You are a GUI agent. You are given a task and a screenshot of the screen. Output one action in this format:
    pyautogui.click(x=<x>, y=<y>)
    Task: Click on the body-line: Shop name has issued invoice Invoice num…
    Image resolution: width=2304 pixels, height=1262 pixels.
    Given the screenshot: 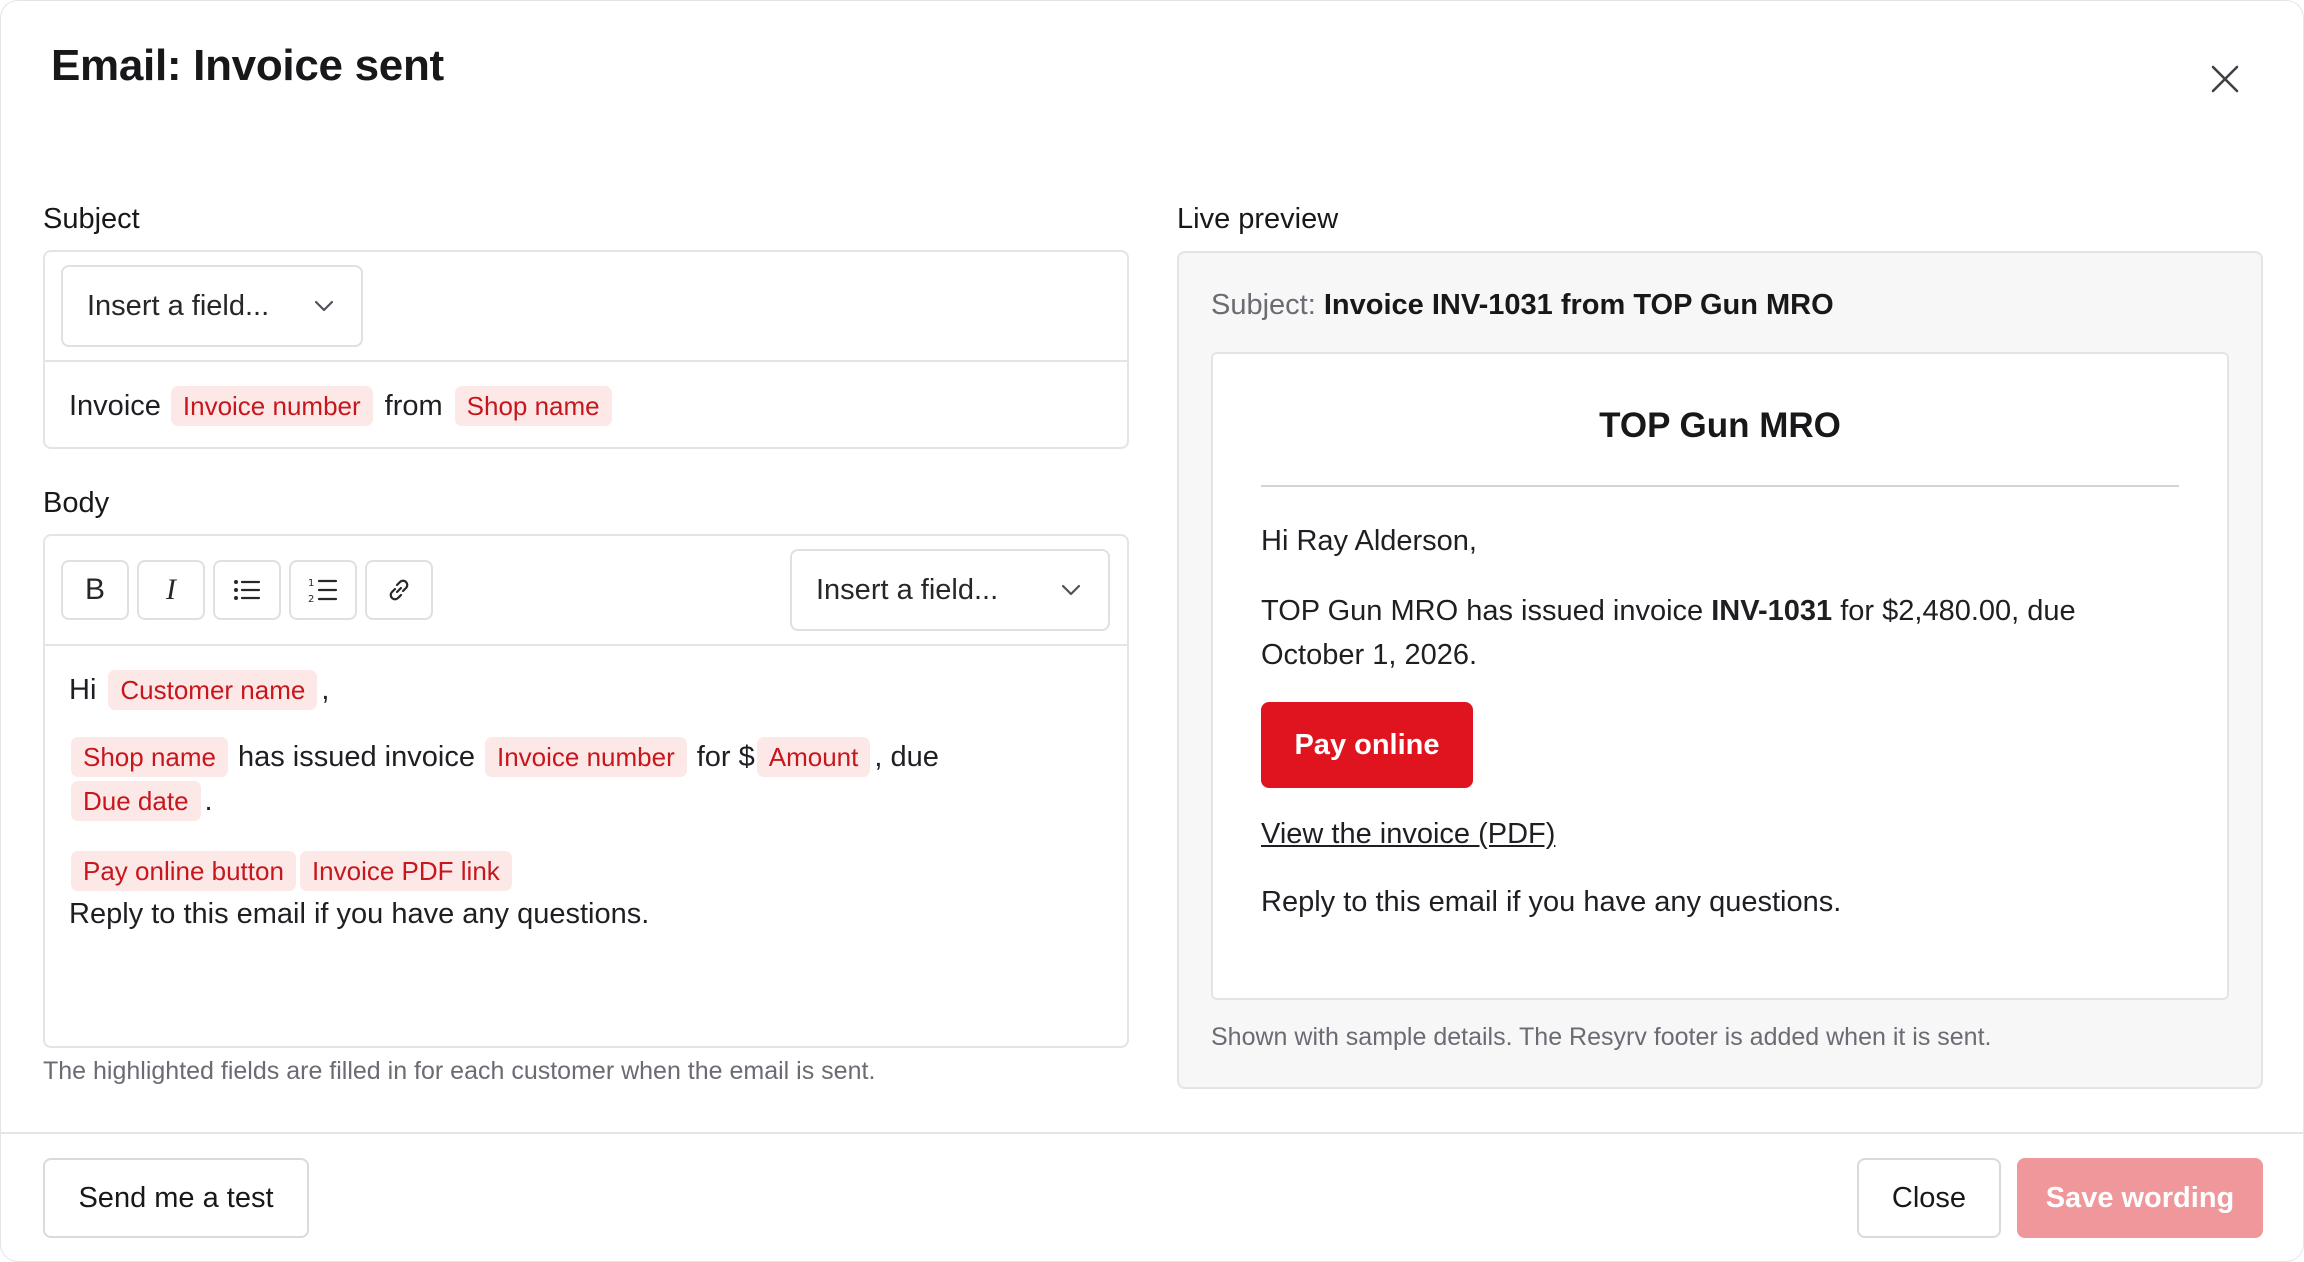 What is the action you would take?
    pyautogui.click(x=503, y=757)
    